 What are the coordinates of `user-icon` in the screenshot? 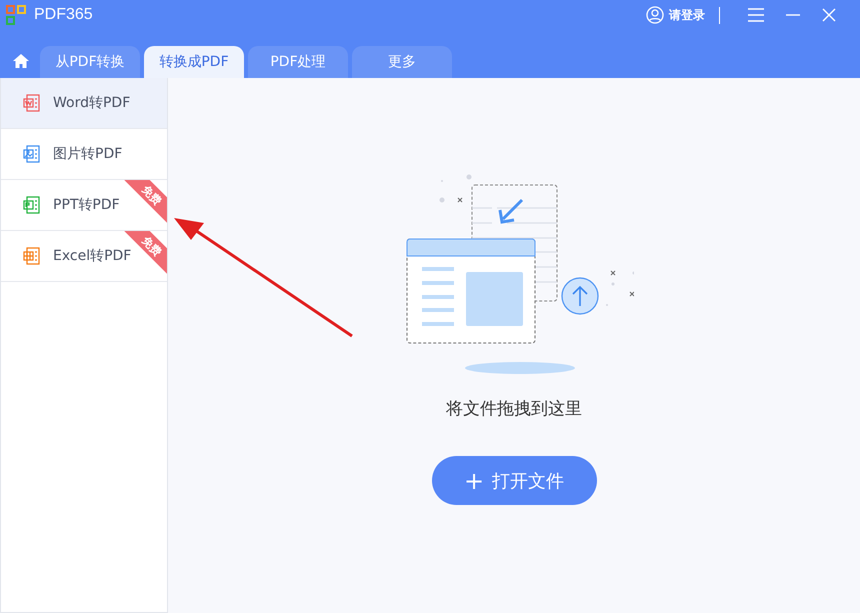 It's located at (655, 15).